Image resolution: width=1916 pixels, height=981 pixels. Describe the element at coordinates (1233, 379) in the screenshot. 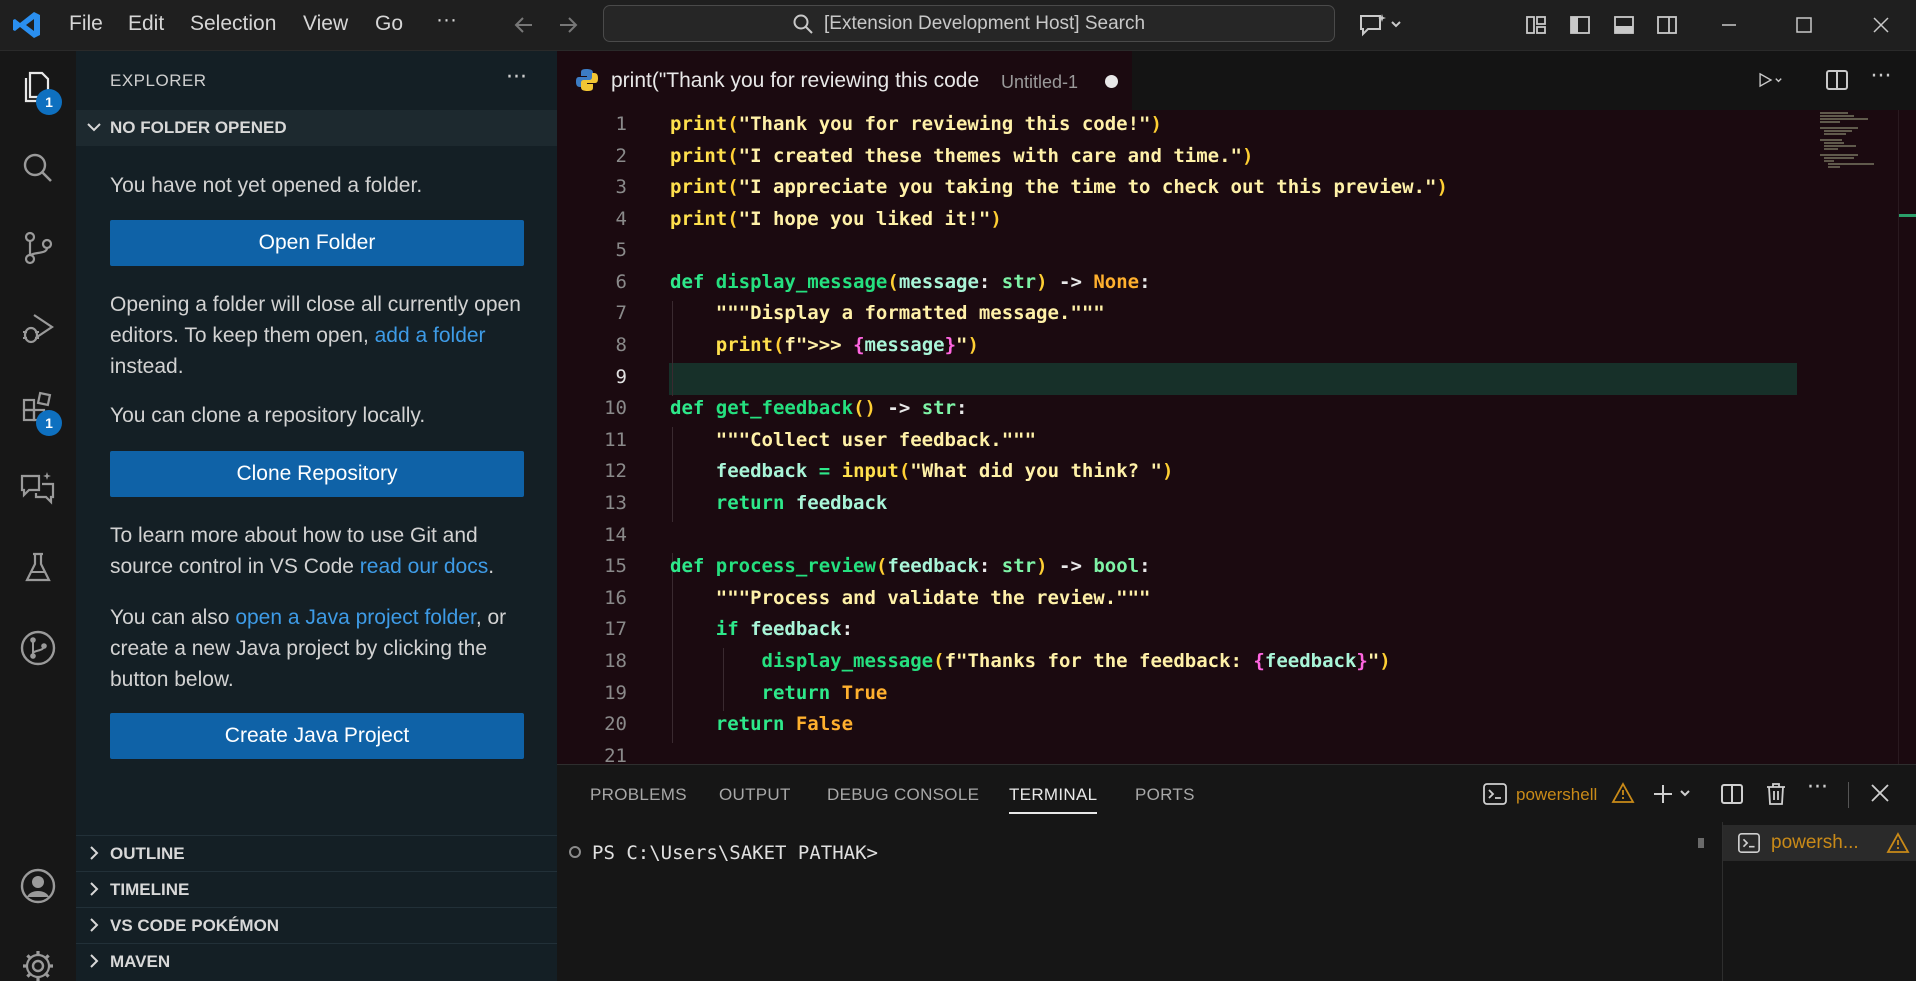

I see `current-line-highlight` at that location.